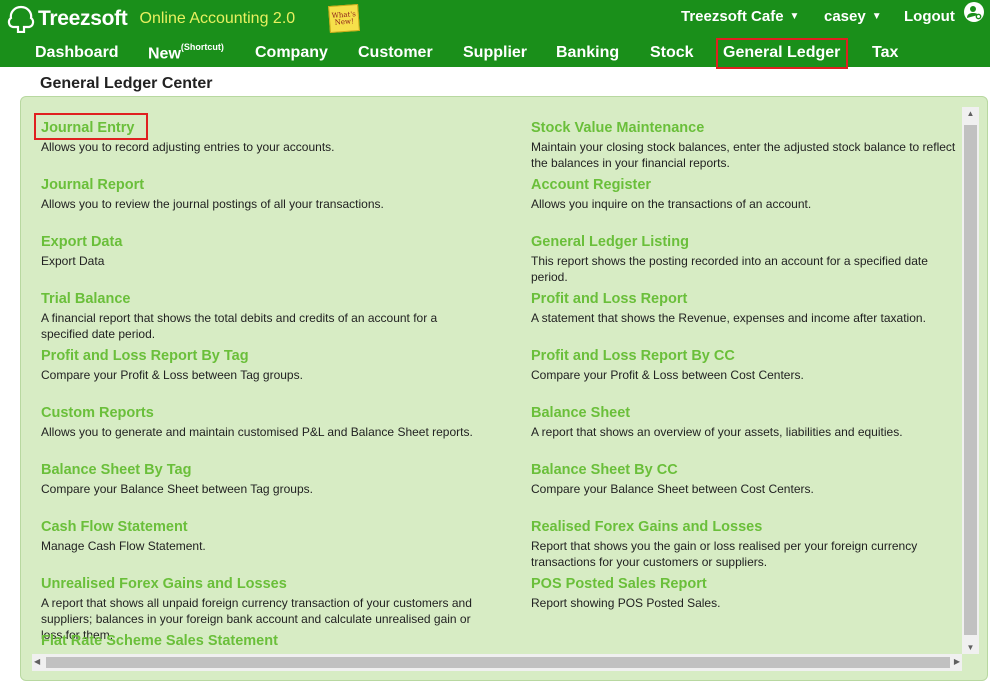  I want to click on pos-posted-sales-link: POS Posted Sales Report, so click(747, 584).